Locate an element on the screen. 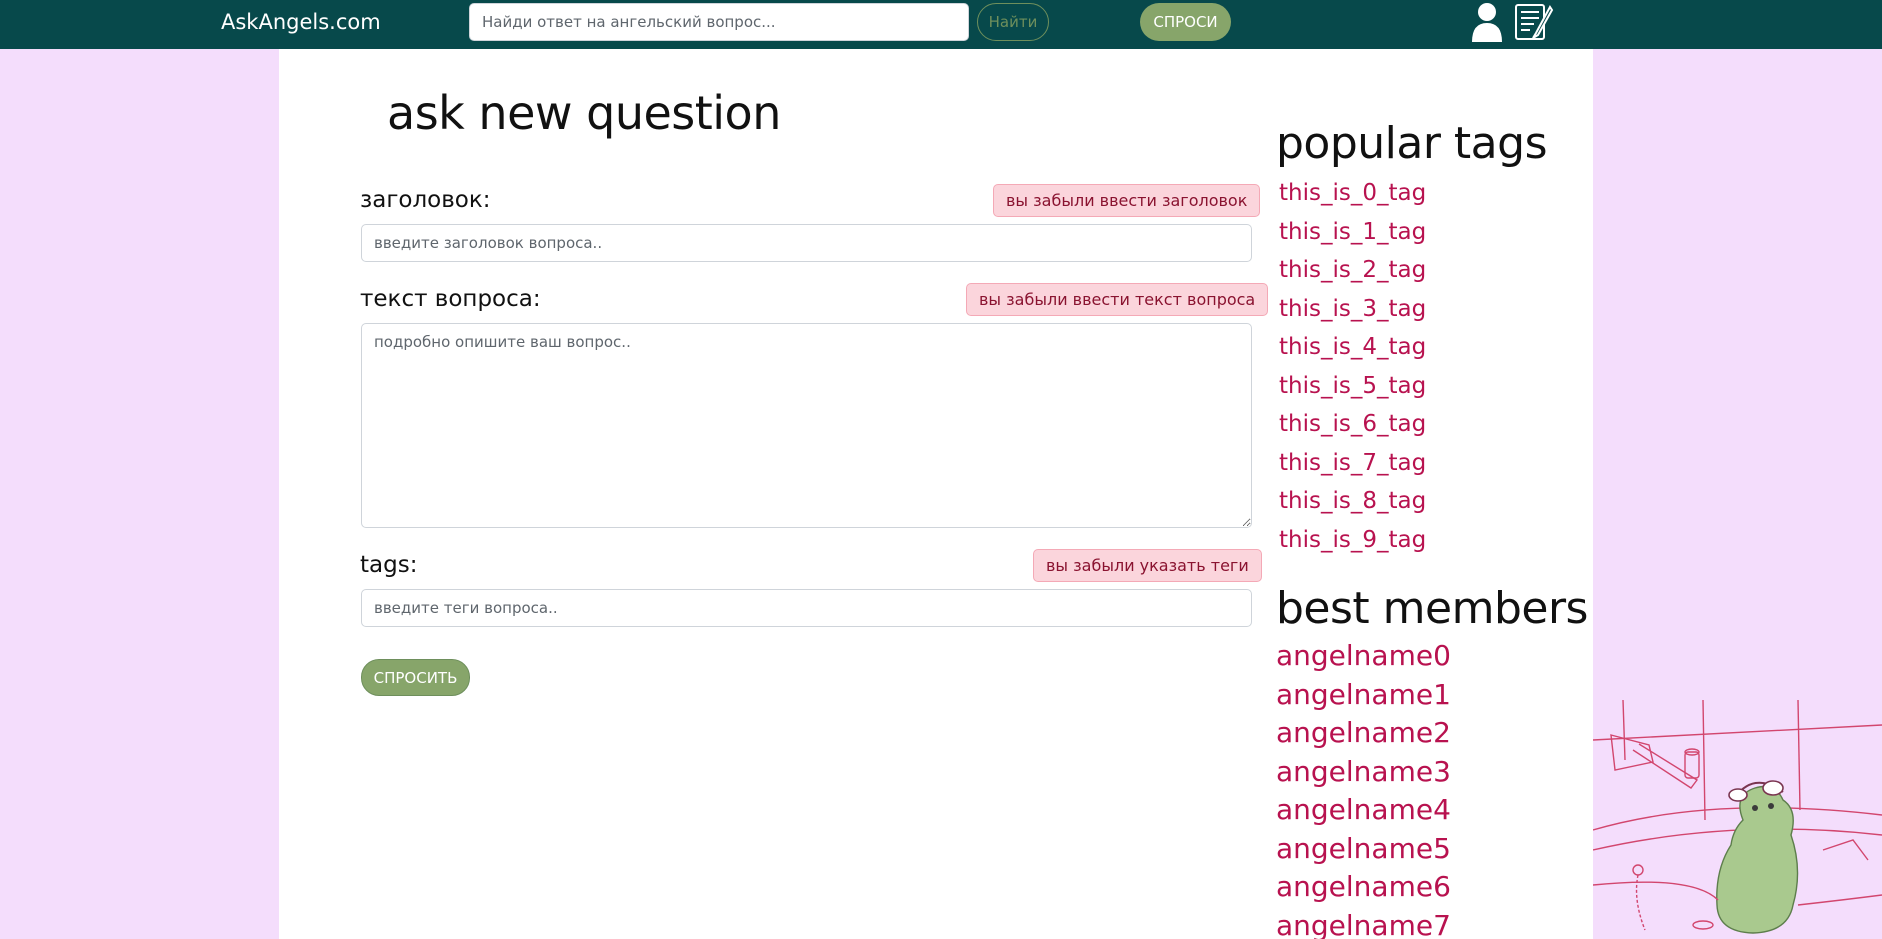 The image size is (1882, 939). member-link: angelname6 is located at coordinates (1363, 887).